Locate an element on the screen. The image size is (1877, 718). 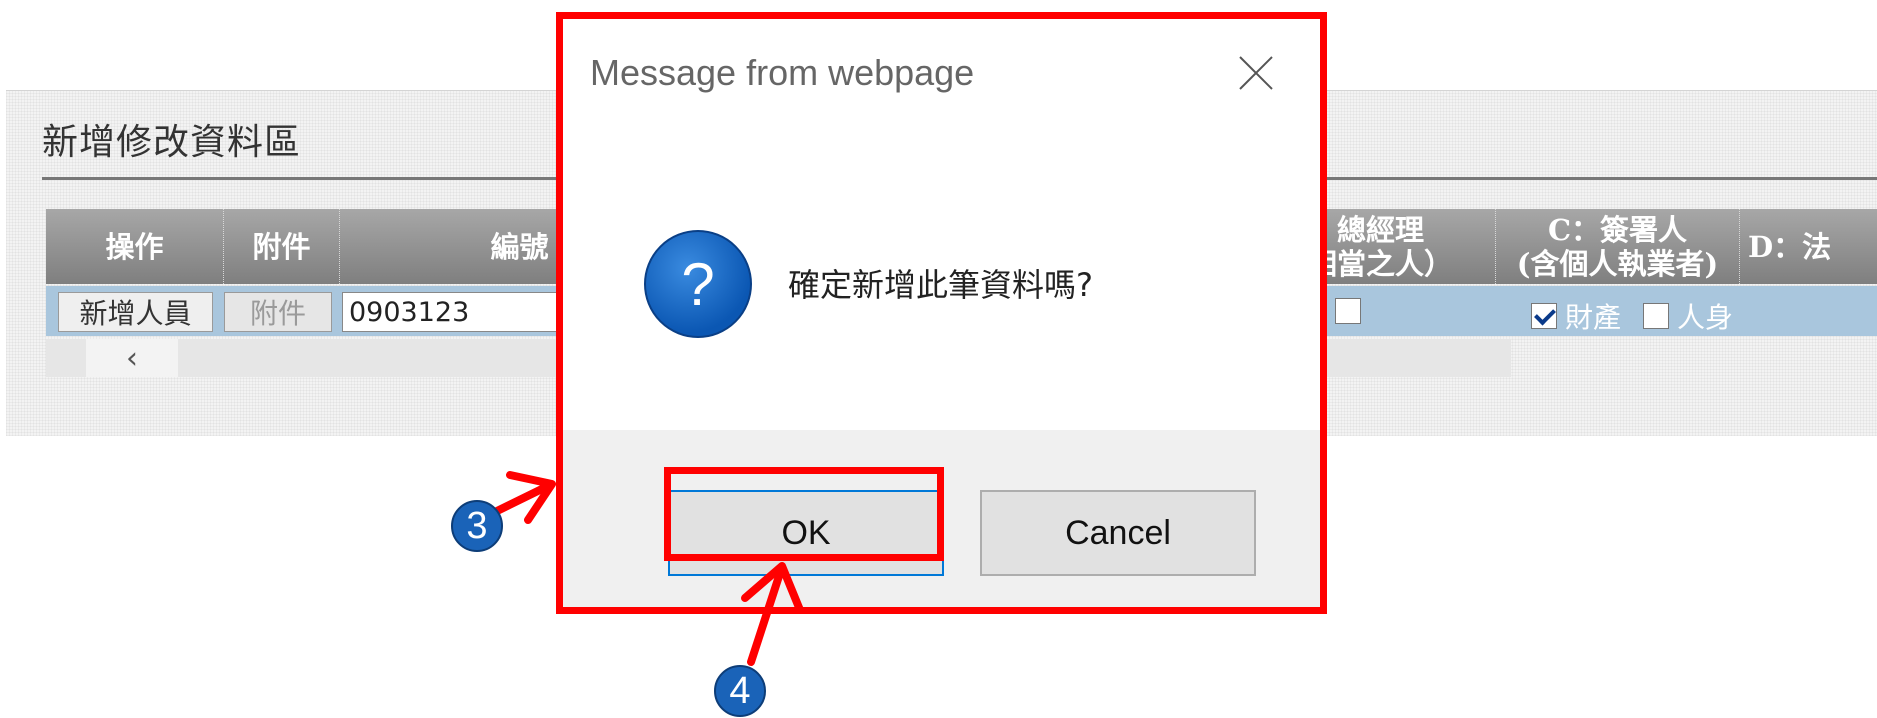
annotation-arrows is located at coordinates (647, 568).